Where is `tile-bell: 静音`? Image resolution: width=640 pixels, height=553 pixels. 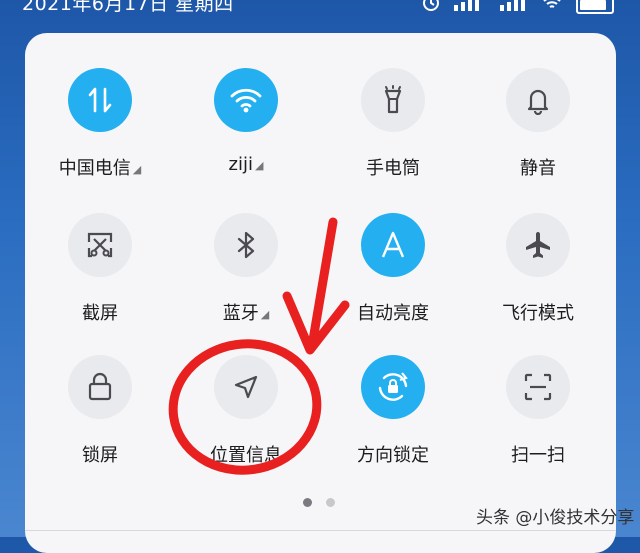
tile-bell: 静音 is located at coordinates (538, 124).